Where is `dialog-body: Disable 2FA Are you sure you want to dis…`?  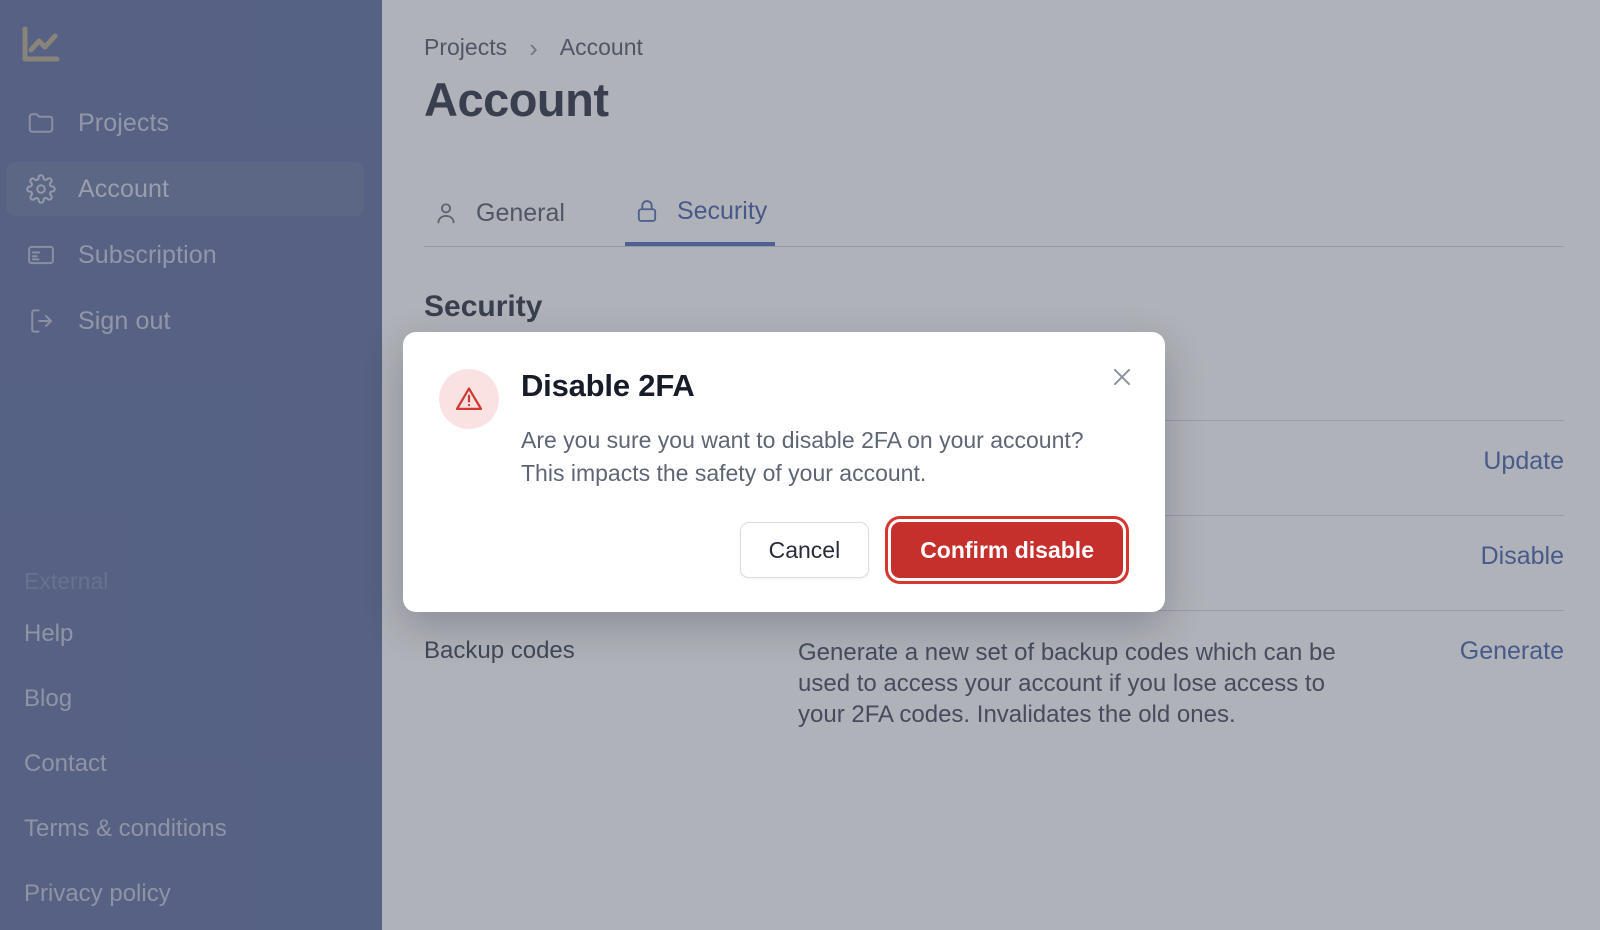
dialog-body: Disable 2FA Are you sure you want to dis… is located at coordinates (784, 411).